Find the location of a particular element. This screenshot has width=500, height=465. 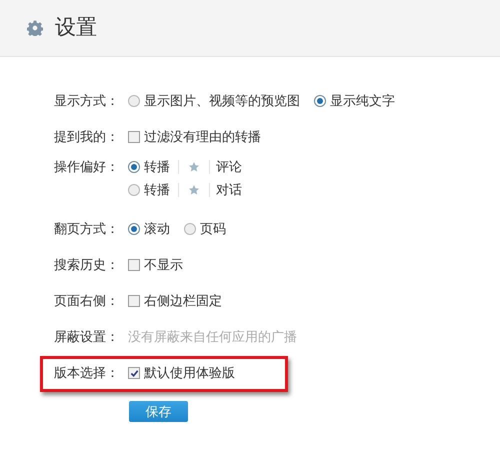

setting-label: 提到我的： is located at coordinates (87, 137).